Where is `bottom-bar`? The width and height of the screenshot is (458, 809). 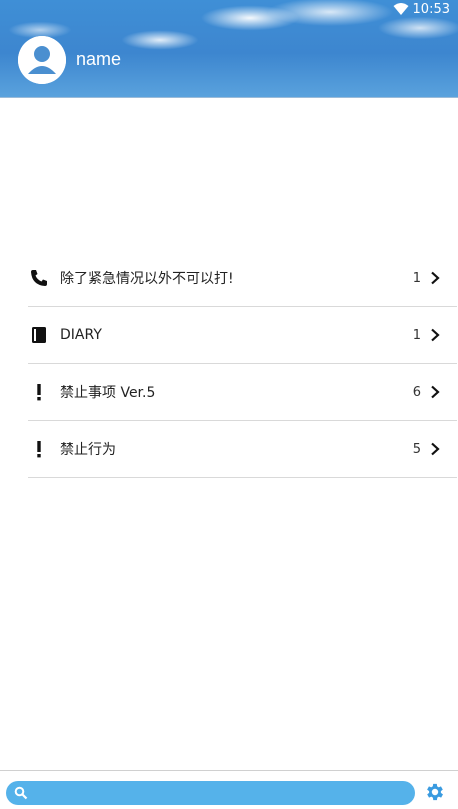
bottom-bar is located at coordinates (229, 789).